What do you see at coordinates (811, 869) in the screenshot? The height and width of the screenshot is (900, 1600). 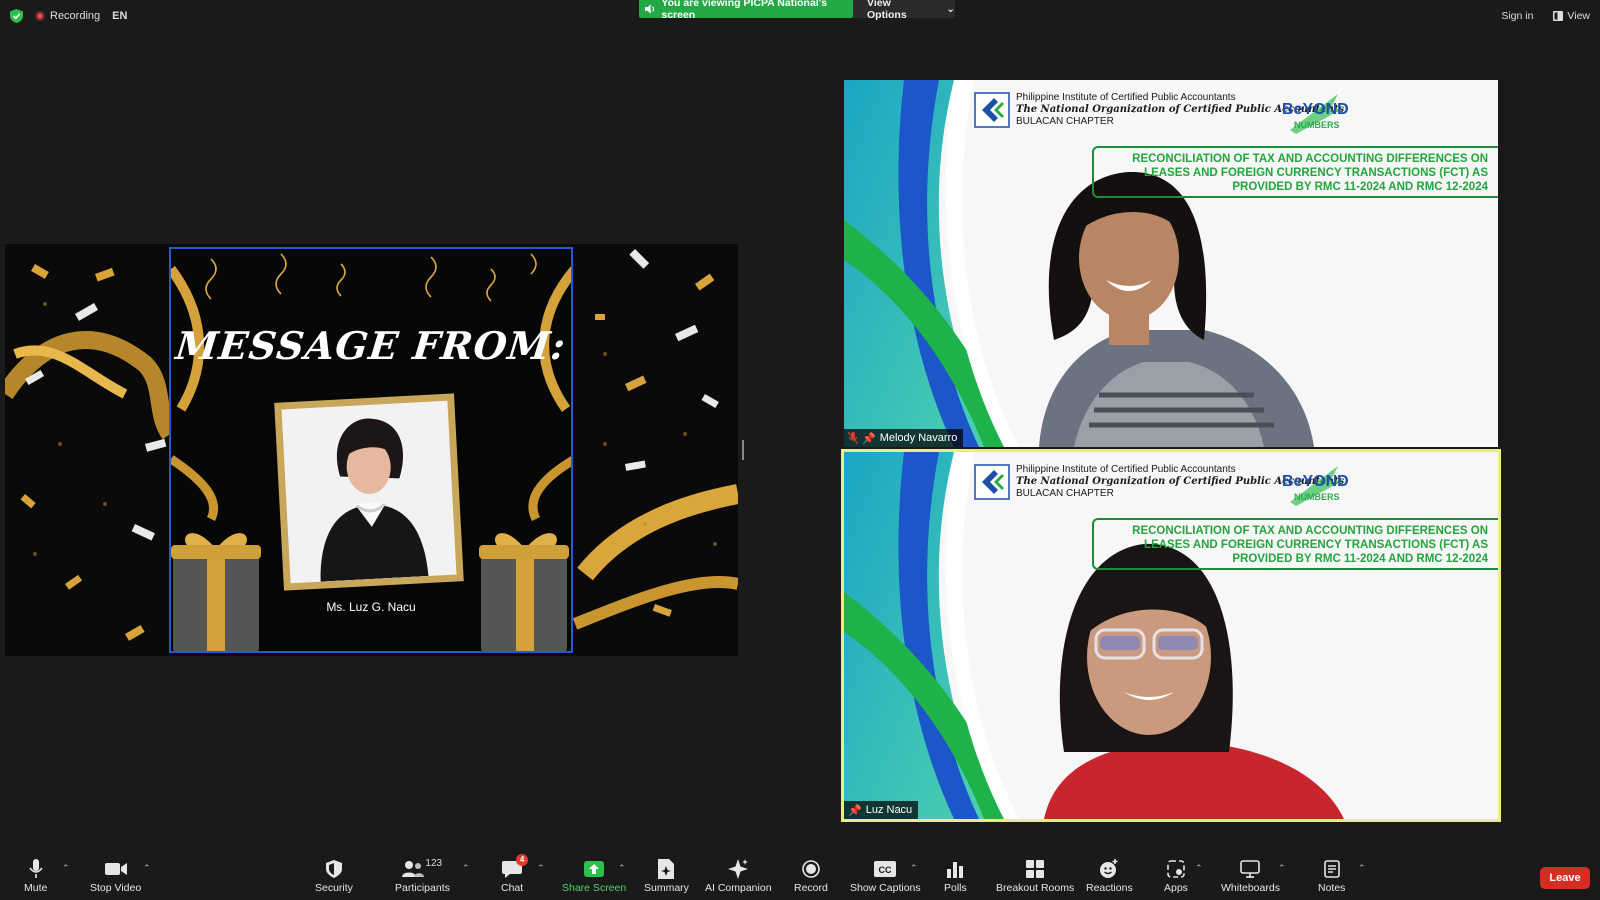 I see `record-icon` at bounding box center [811, 869].